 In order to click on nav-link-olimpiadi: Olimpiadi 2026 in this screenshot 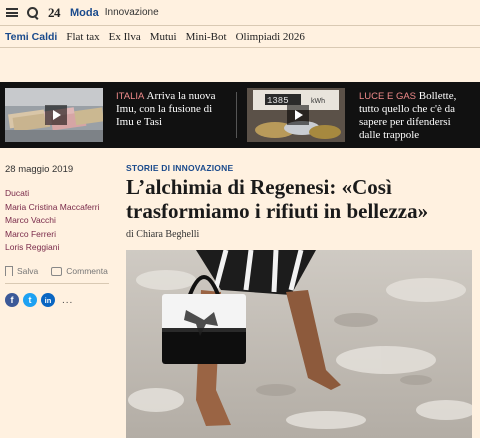, I will do `click(270, 37)`.